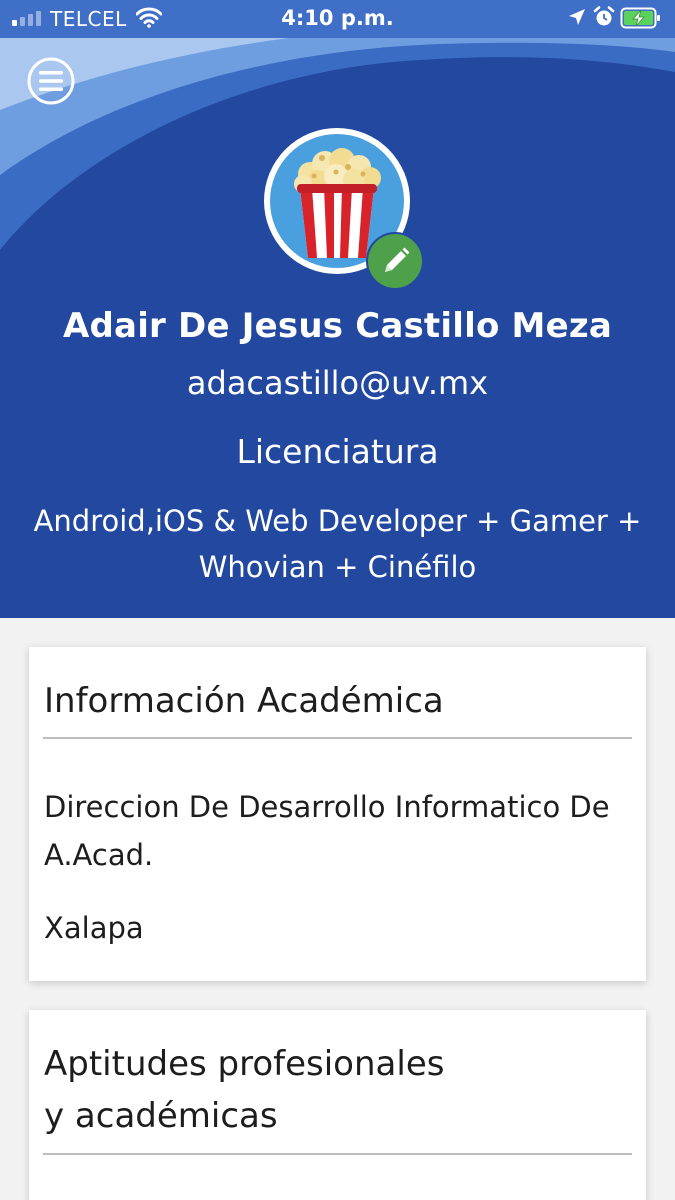 The image size is (675, 1200). What do you see at coordinates (337, 326) in the screenshot?
I see `profile-name: Adair De Jesus Castillo Meza` at bounding box center [337, 326].